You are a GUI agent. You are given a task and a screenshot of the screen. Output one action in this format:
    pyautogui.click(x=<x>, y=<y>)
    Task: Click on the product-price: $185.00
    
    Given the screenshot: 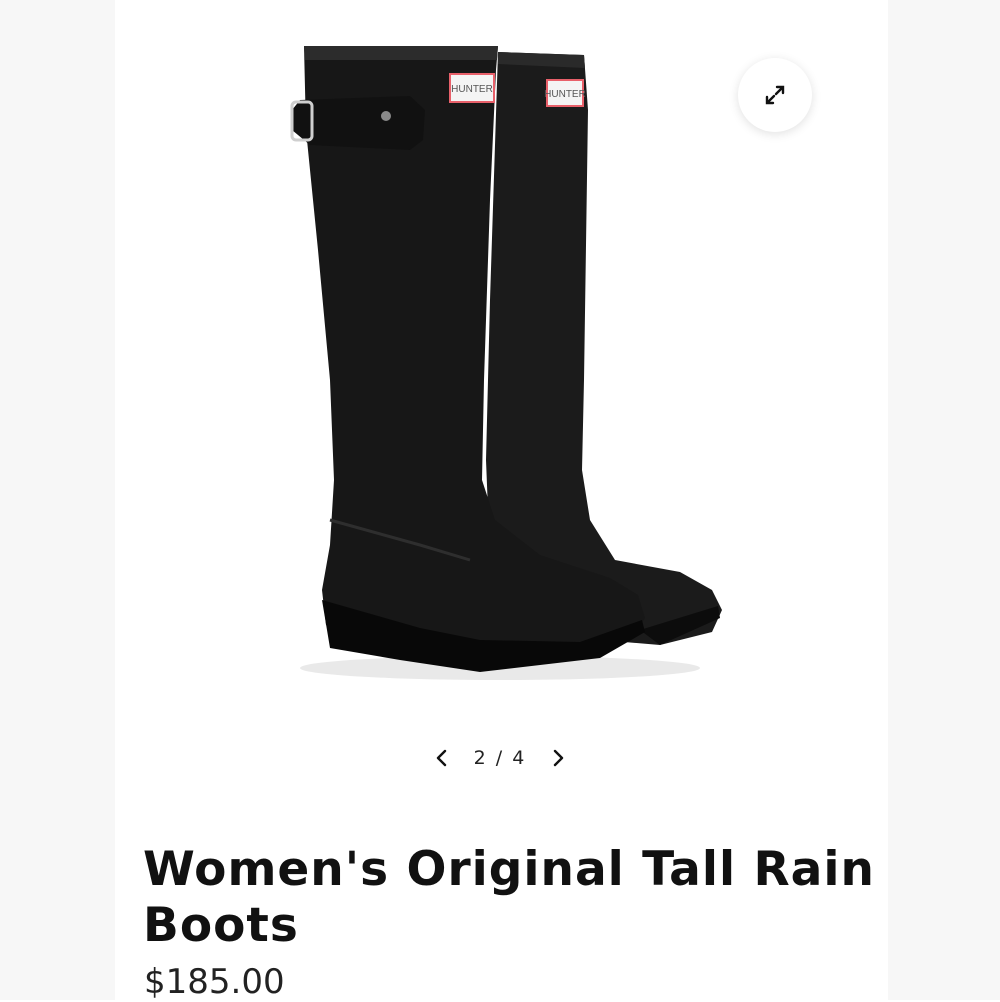 What is the action you would take?
    pyautogui.click(x=214, y=982)
    